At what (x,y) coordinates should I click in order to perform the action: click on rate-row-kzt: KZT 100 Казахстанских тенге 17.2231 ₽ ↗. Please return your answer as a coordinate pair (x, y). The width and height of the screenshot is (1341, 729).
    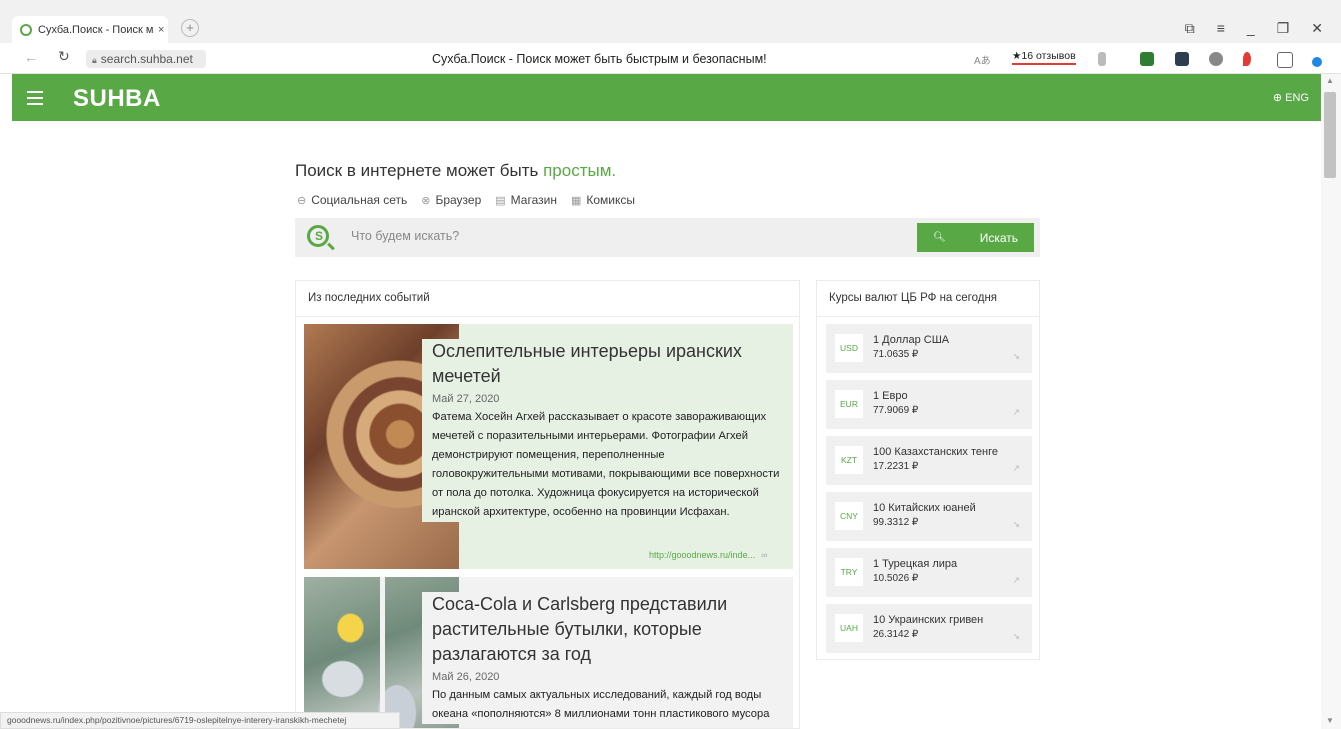
    Looking at the image, I should click on (929, 460).